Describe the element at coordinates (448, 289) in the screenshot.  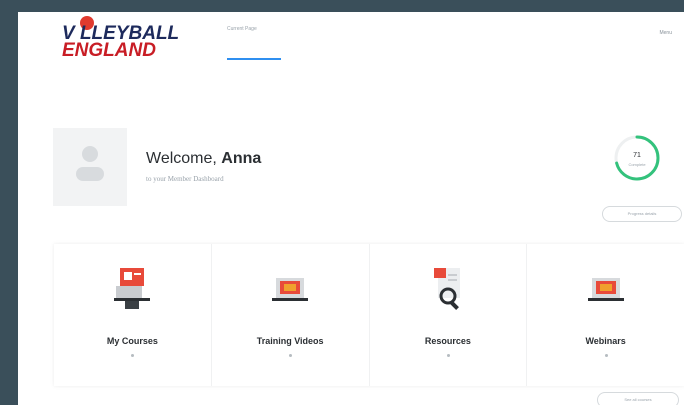
I see `resources-search-icon` at that location.